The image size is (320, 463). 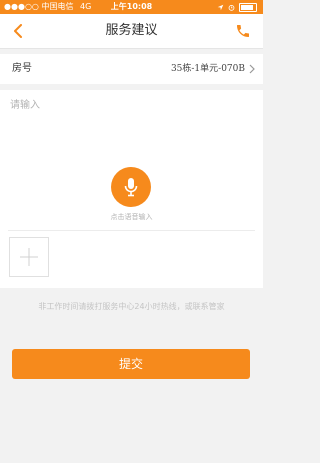 I want to click on call-button, so click(x=243, y=31).